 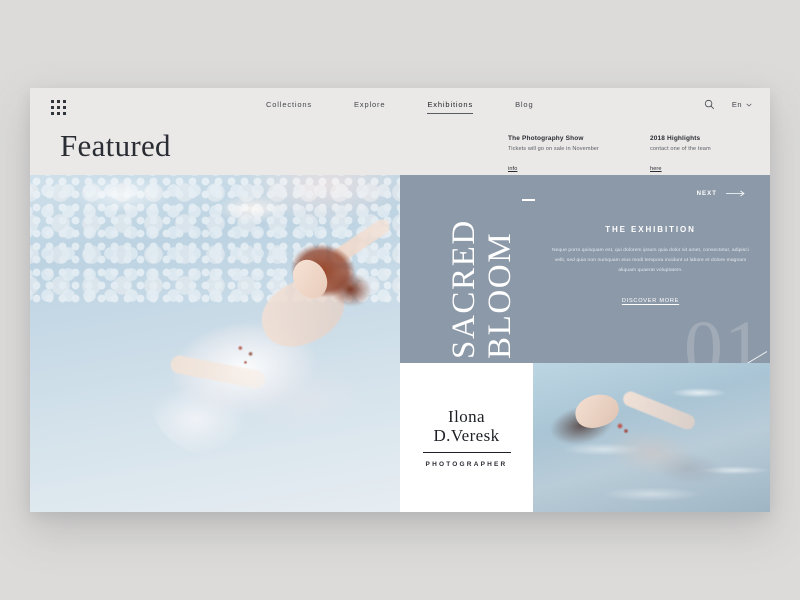 What do you see at coordinates (553, 149) in the screenshot?
I see `promo-subtitle: Tickets will go on sale in November` at bounding box center [553, 149].